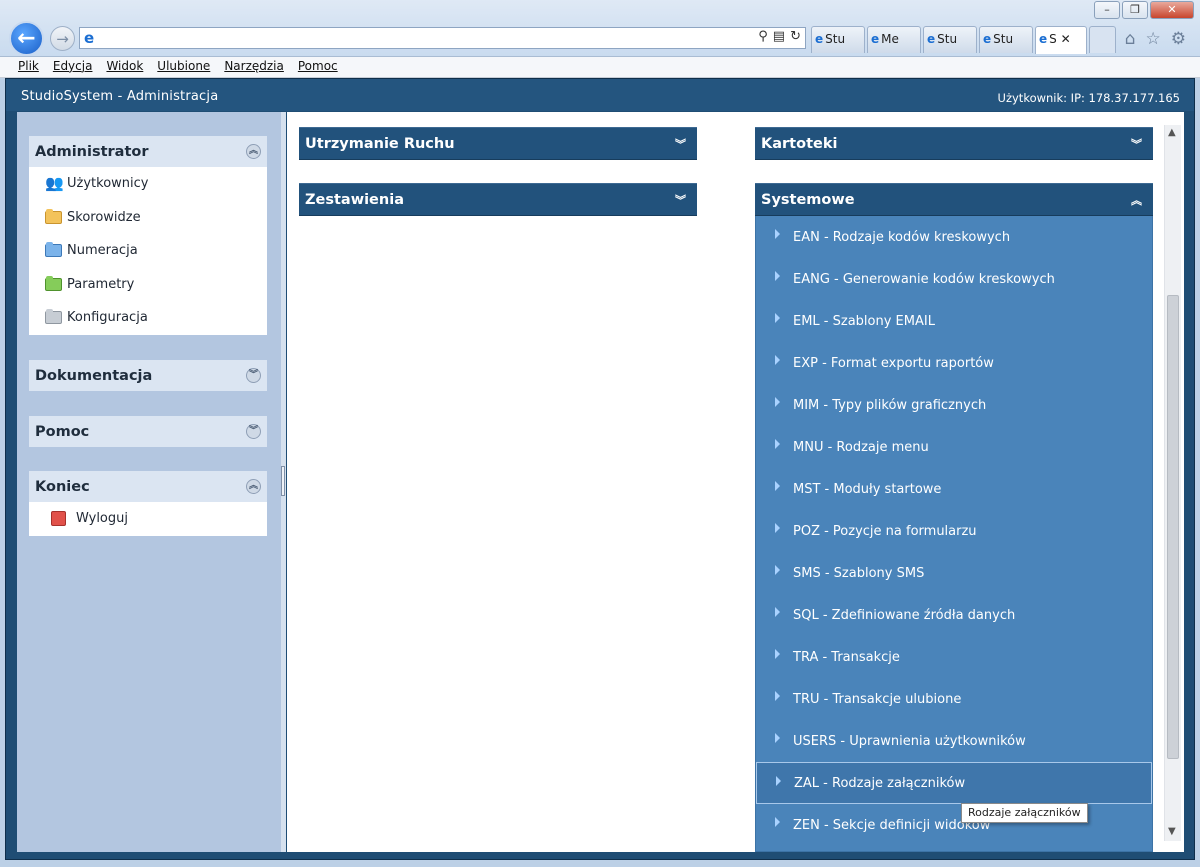 The image size is (1200, 867). Describe the element at coordinates (62, 38) in the screenshot. I see `forward-button: →` at that location.